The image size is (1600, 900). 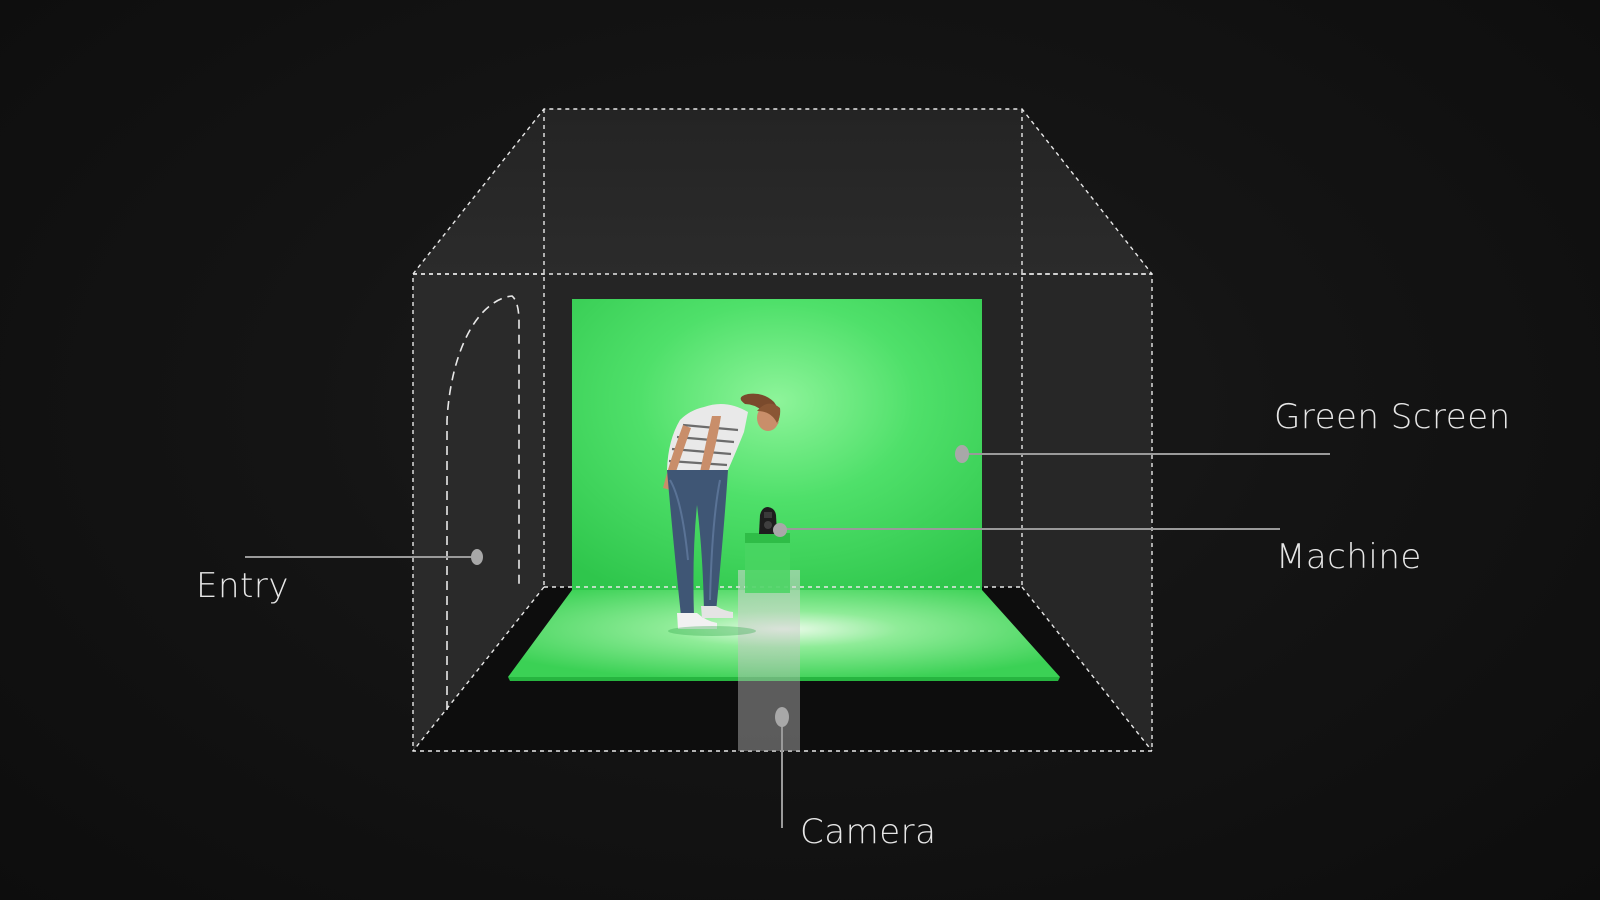 I want to click on machine-label: Machine, so click(x=1349, y=557).